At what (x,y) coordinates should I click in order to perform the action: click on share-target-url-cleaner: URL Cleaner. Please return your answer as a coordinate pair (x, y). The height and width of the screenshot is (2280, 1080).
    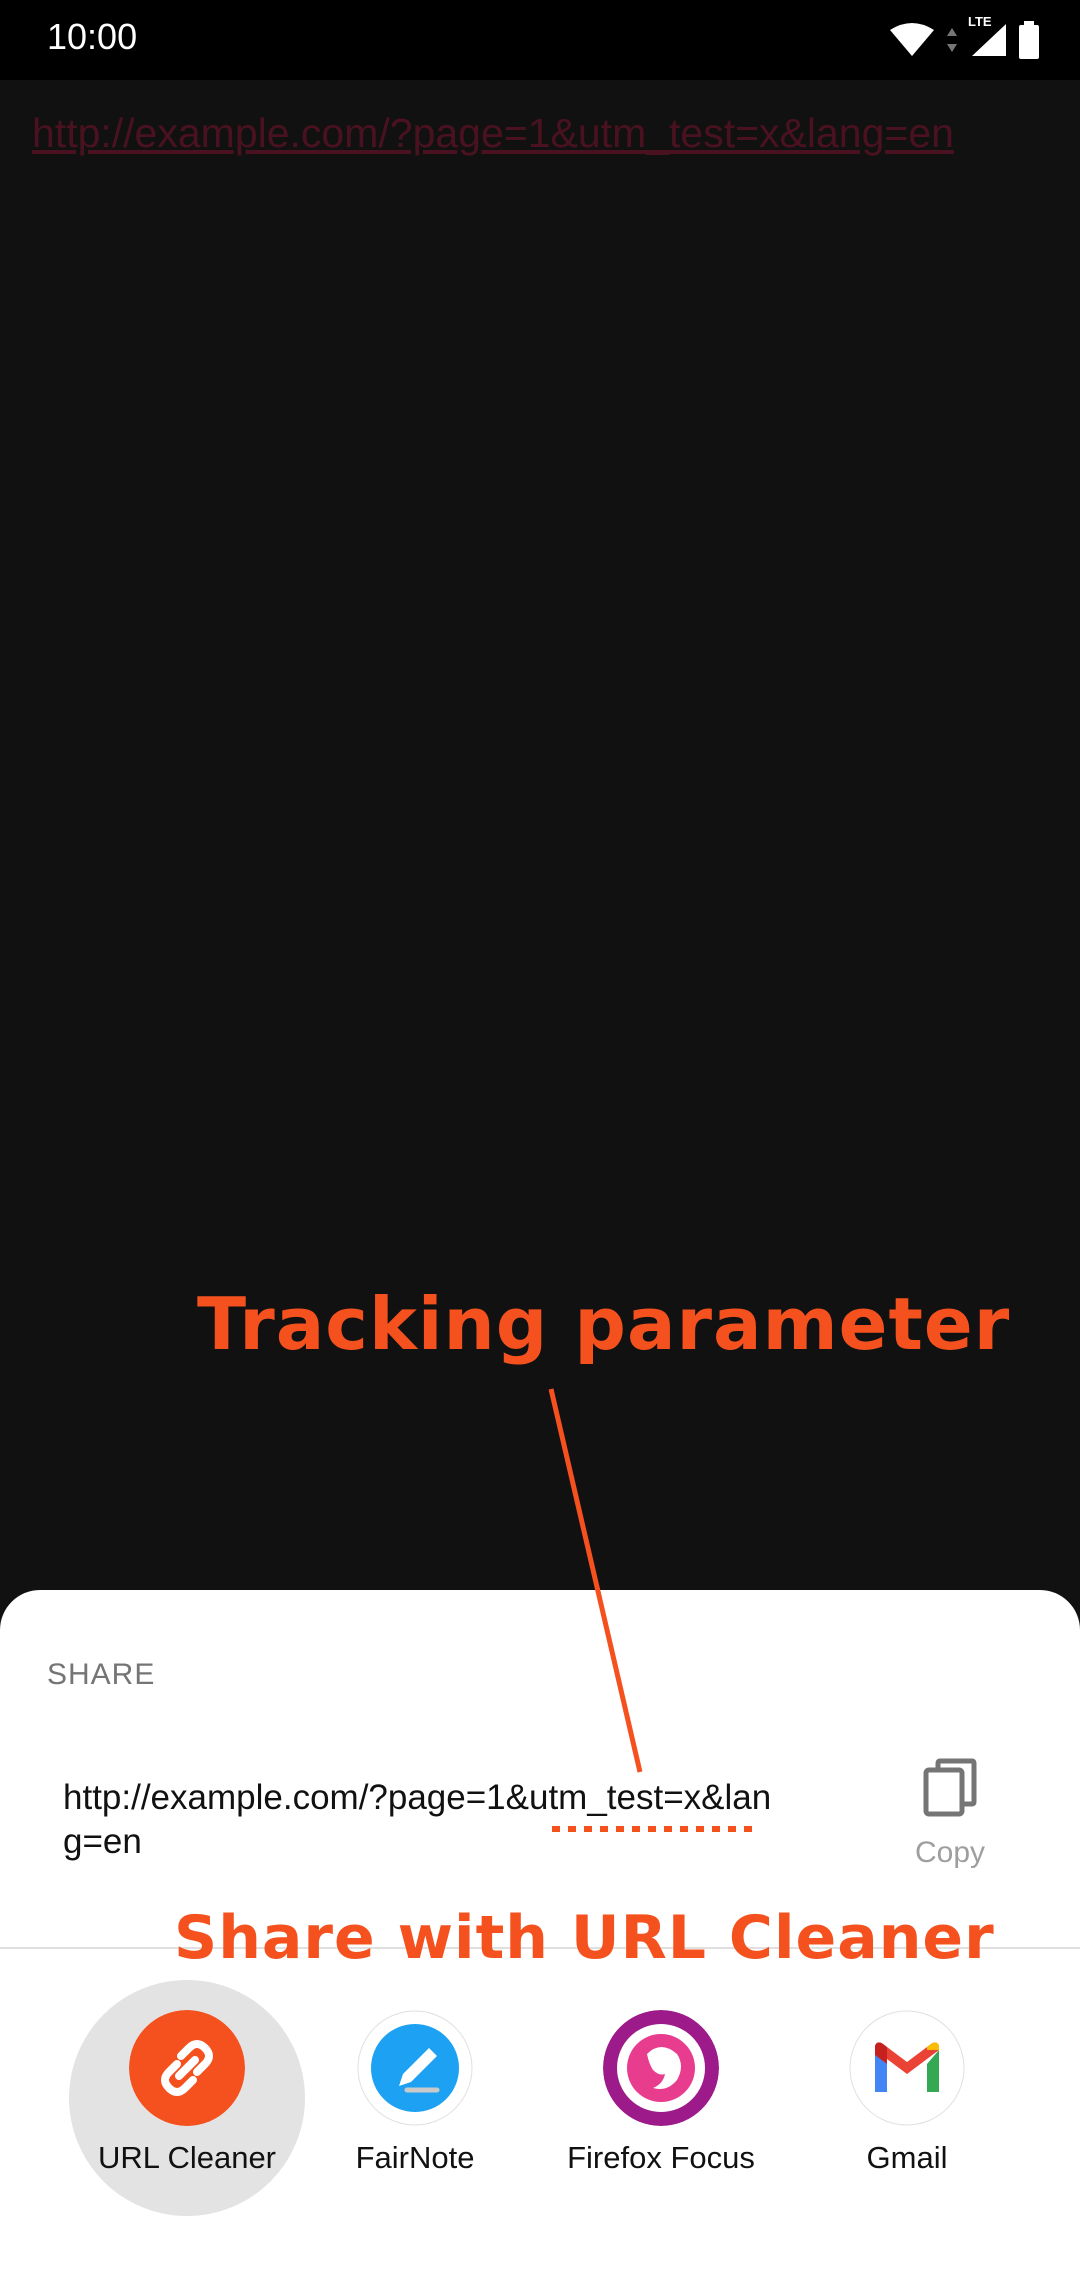
    Looking at the image, I should click on (187, 2115).